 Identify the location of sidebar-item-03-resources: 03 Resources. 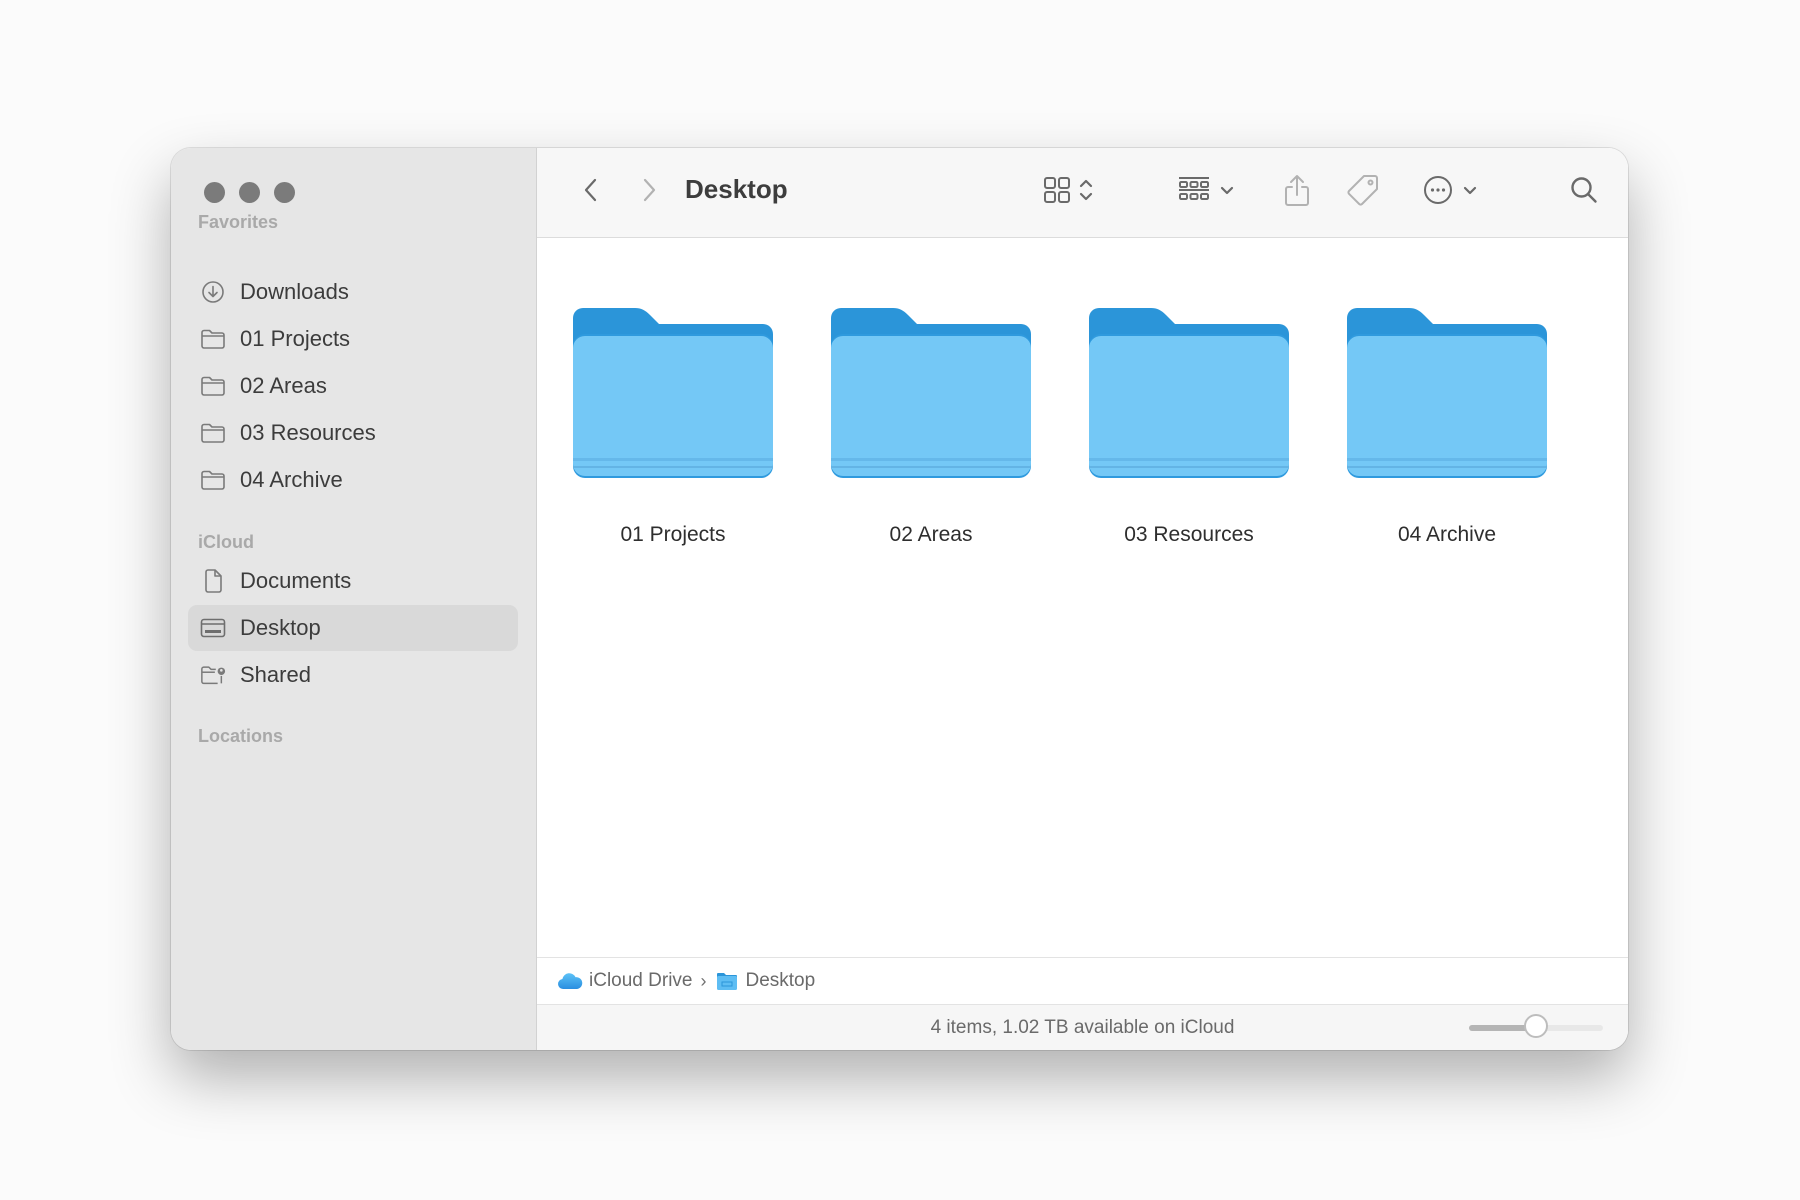
(353, 433).